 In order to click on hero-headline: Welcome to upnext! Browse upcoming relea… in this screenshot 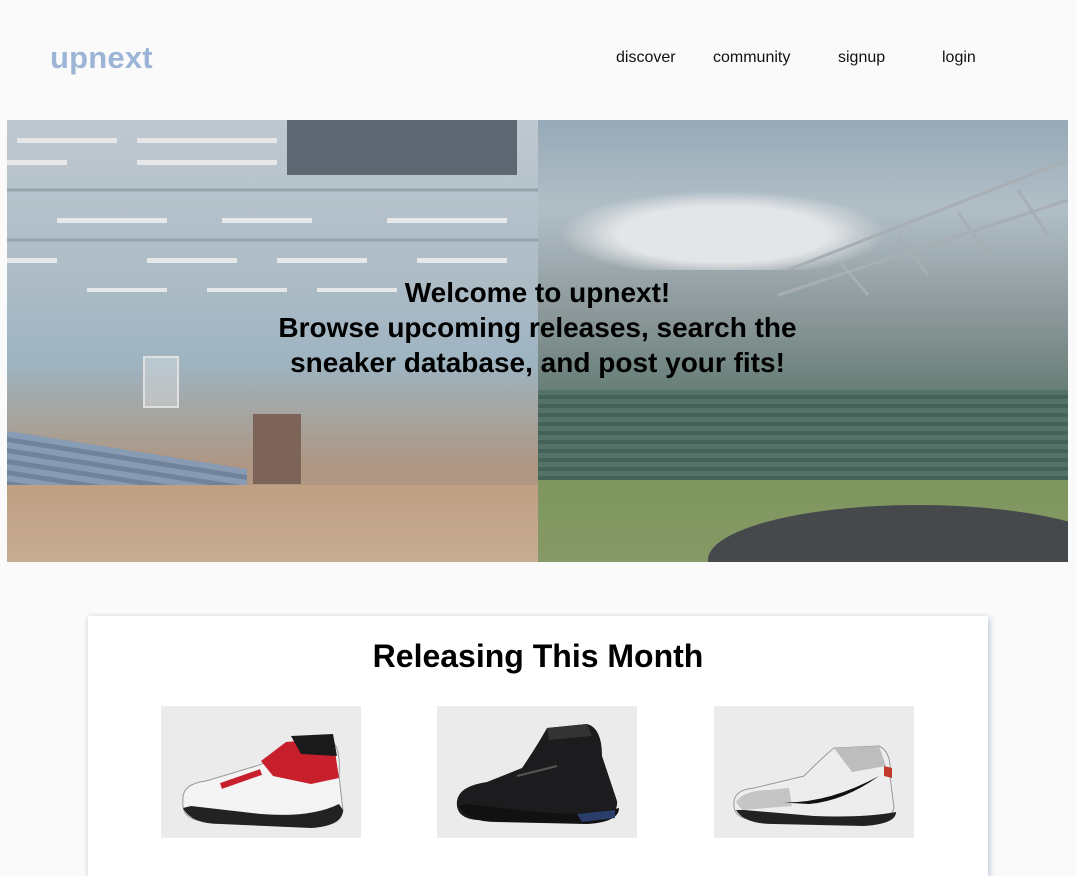, I will do `click(537, 327)`.